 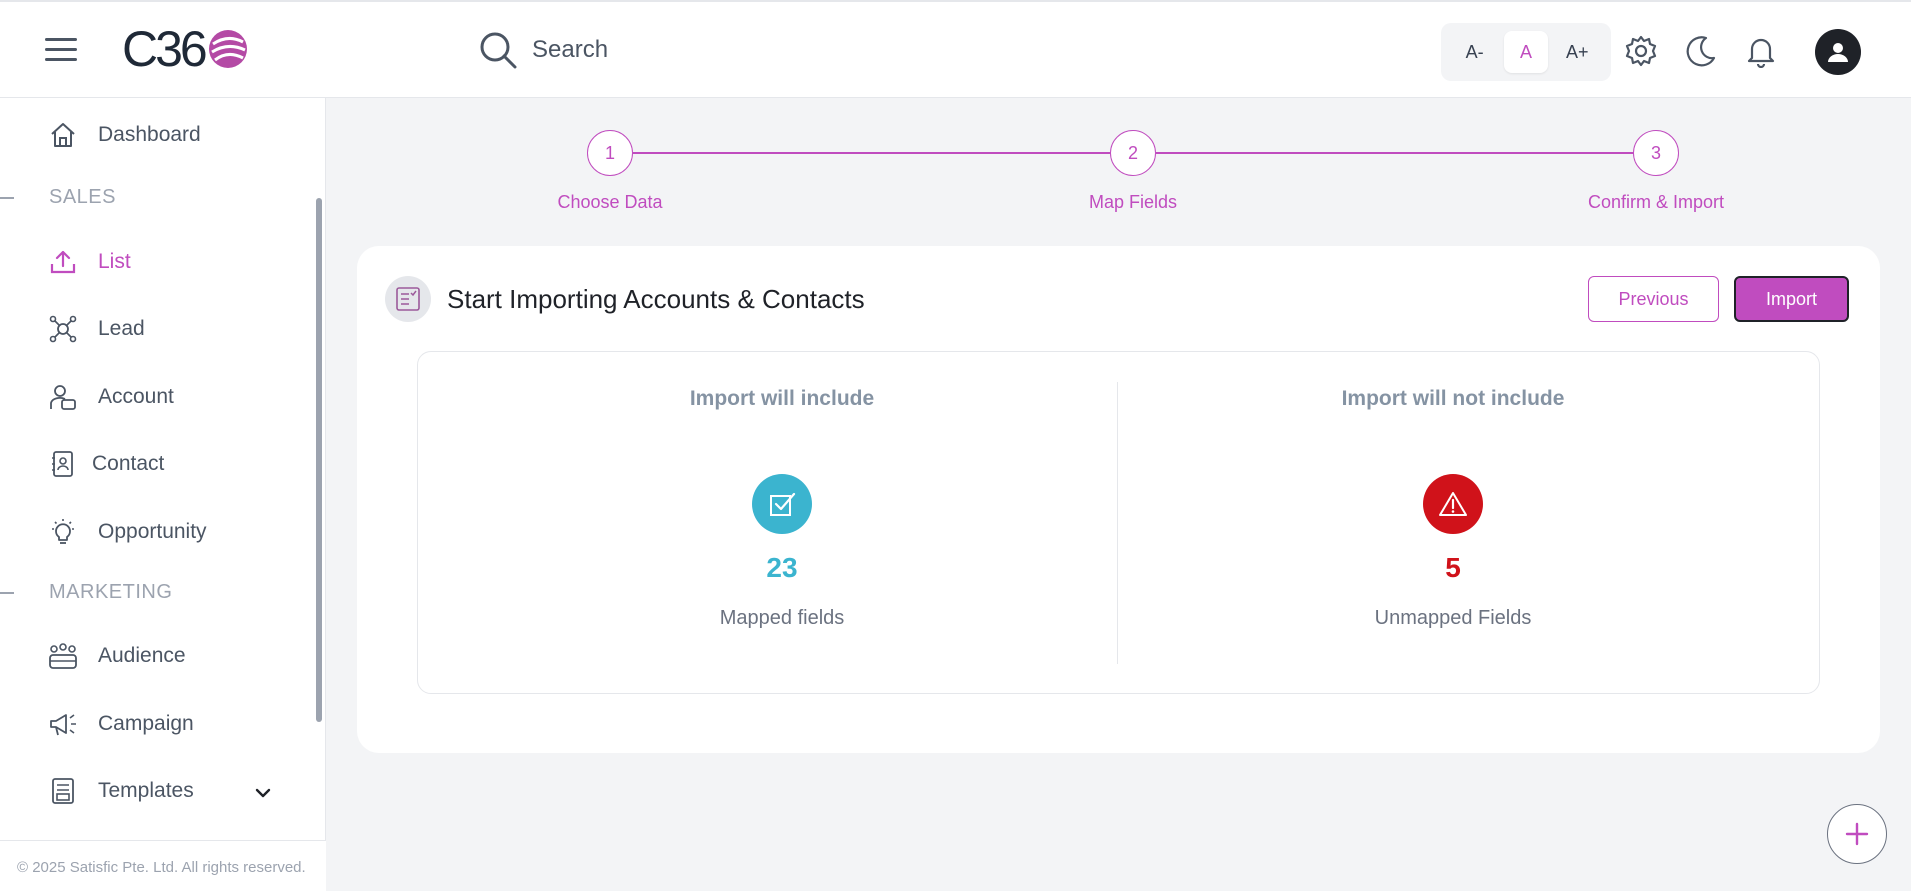 I want to click on sidebar-item-label: Audience, so click(x=142, y=655).